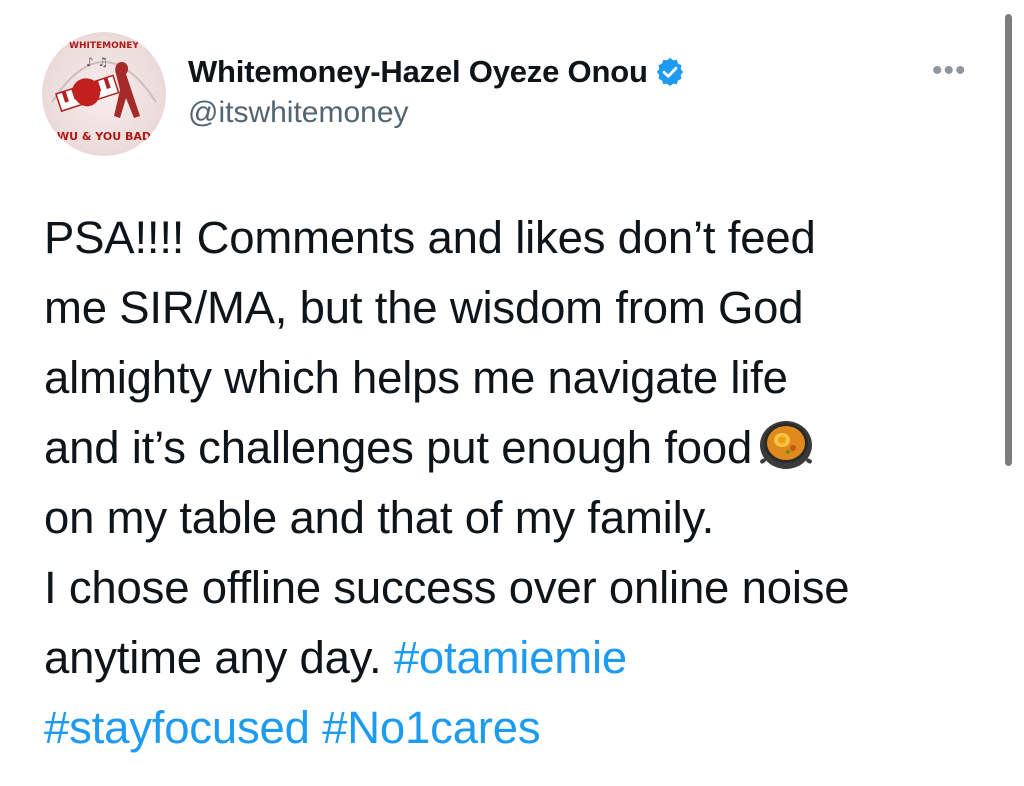  What do you see at coordinates (949, 71) in the screenshot?
I see `more-options-icon: •••` at bounding box center [949, 71].